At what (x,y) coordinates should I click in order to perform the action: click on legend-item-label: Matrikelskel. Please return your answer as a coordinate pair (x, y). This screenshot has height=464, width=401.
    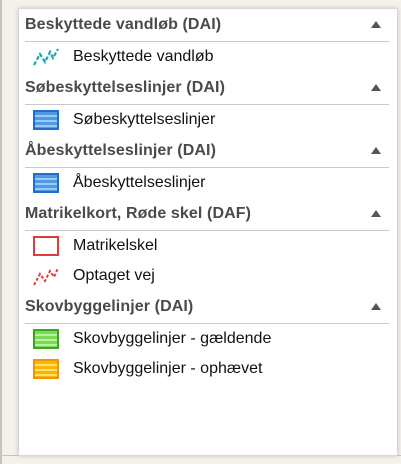
    Looking at the image, I should click on (115, 245).